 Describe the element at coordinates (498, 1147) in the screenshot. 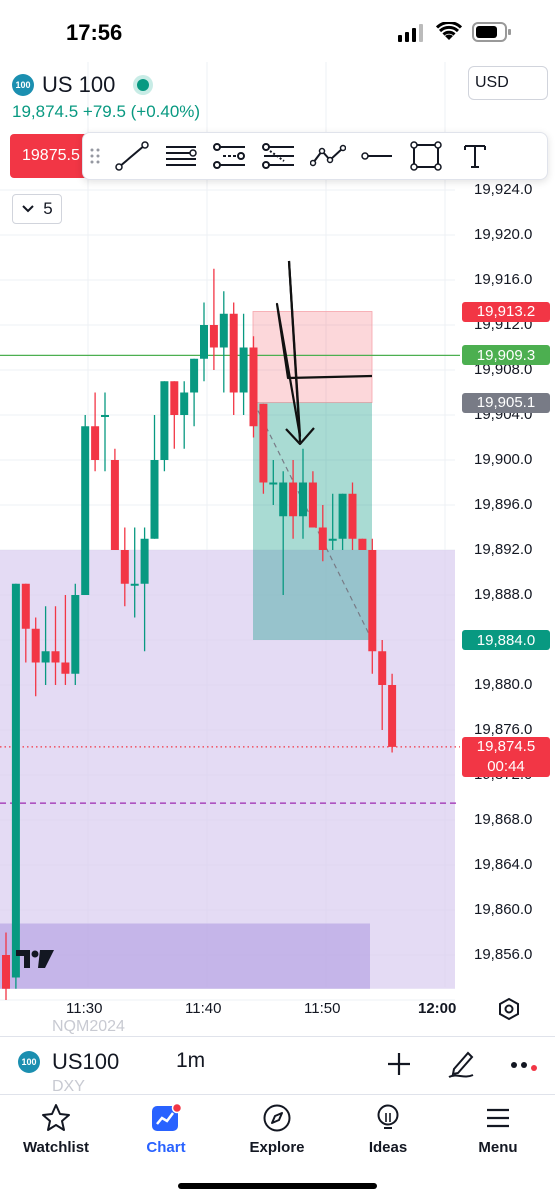

I see `tab-label: Menu` at that location.